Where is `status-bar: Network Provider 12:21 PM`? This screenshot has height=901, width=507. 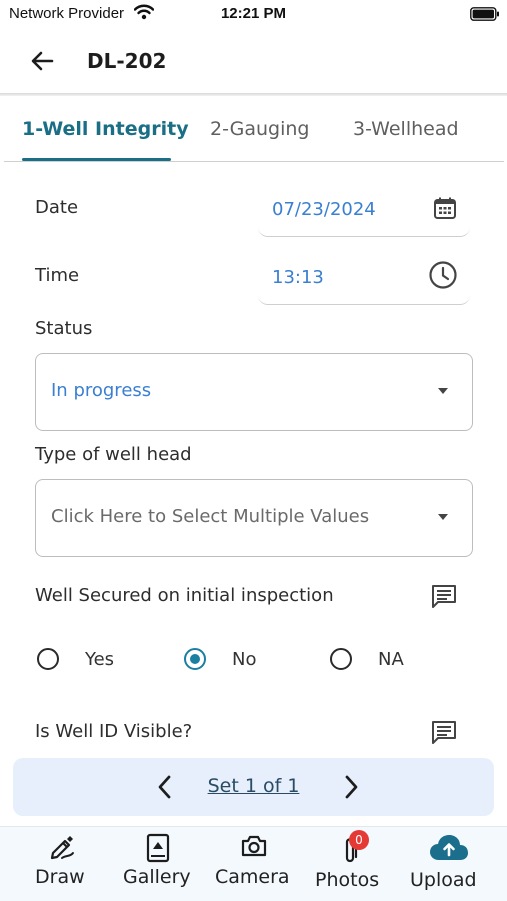 status-bar: Network Provider 12:21 PM is located at coordinates (253, 14).